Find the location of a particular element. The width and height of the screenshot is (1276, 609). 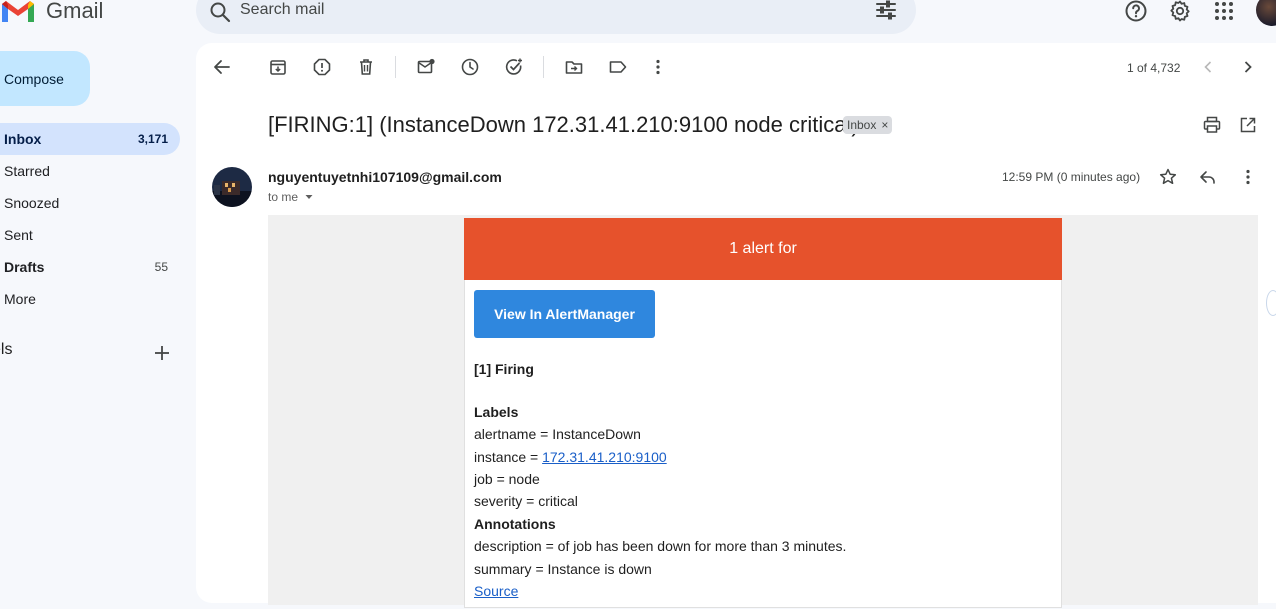

delete-trash-icon is located at coordinates (366, 67).